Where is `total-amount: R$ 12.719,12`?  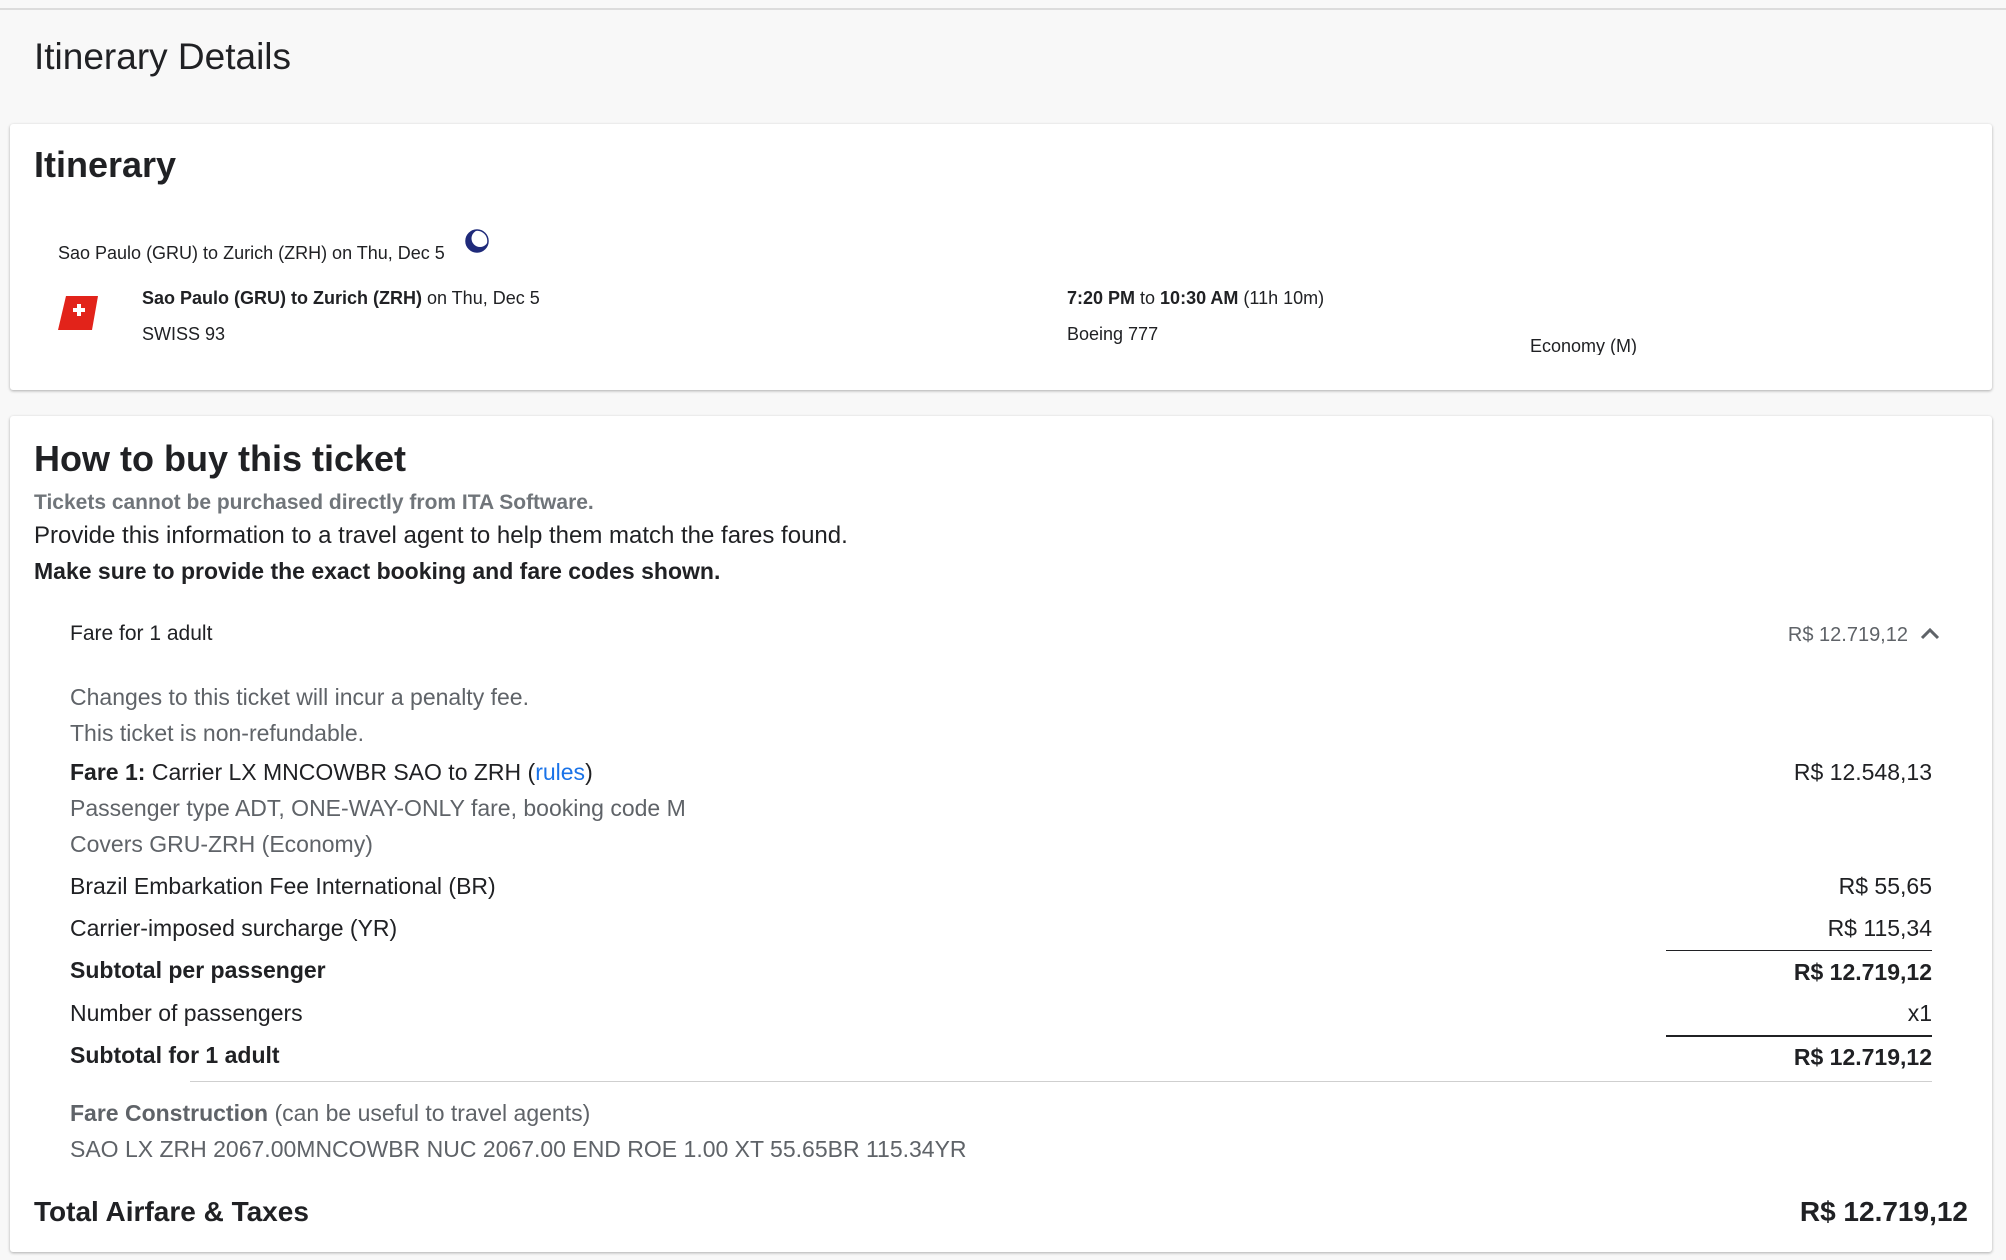
total-amount: R$ 12.719,12 is located at coordinates (1883, 1211).